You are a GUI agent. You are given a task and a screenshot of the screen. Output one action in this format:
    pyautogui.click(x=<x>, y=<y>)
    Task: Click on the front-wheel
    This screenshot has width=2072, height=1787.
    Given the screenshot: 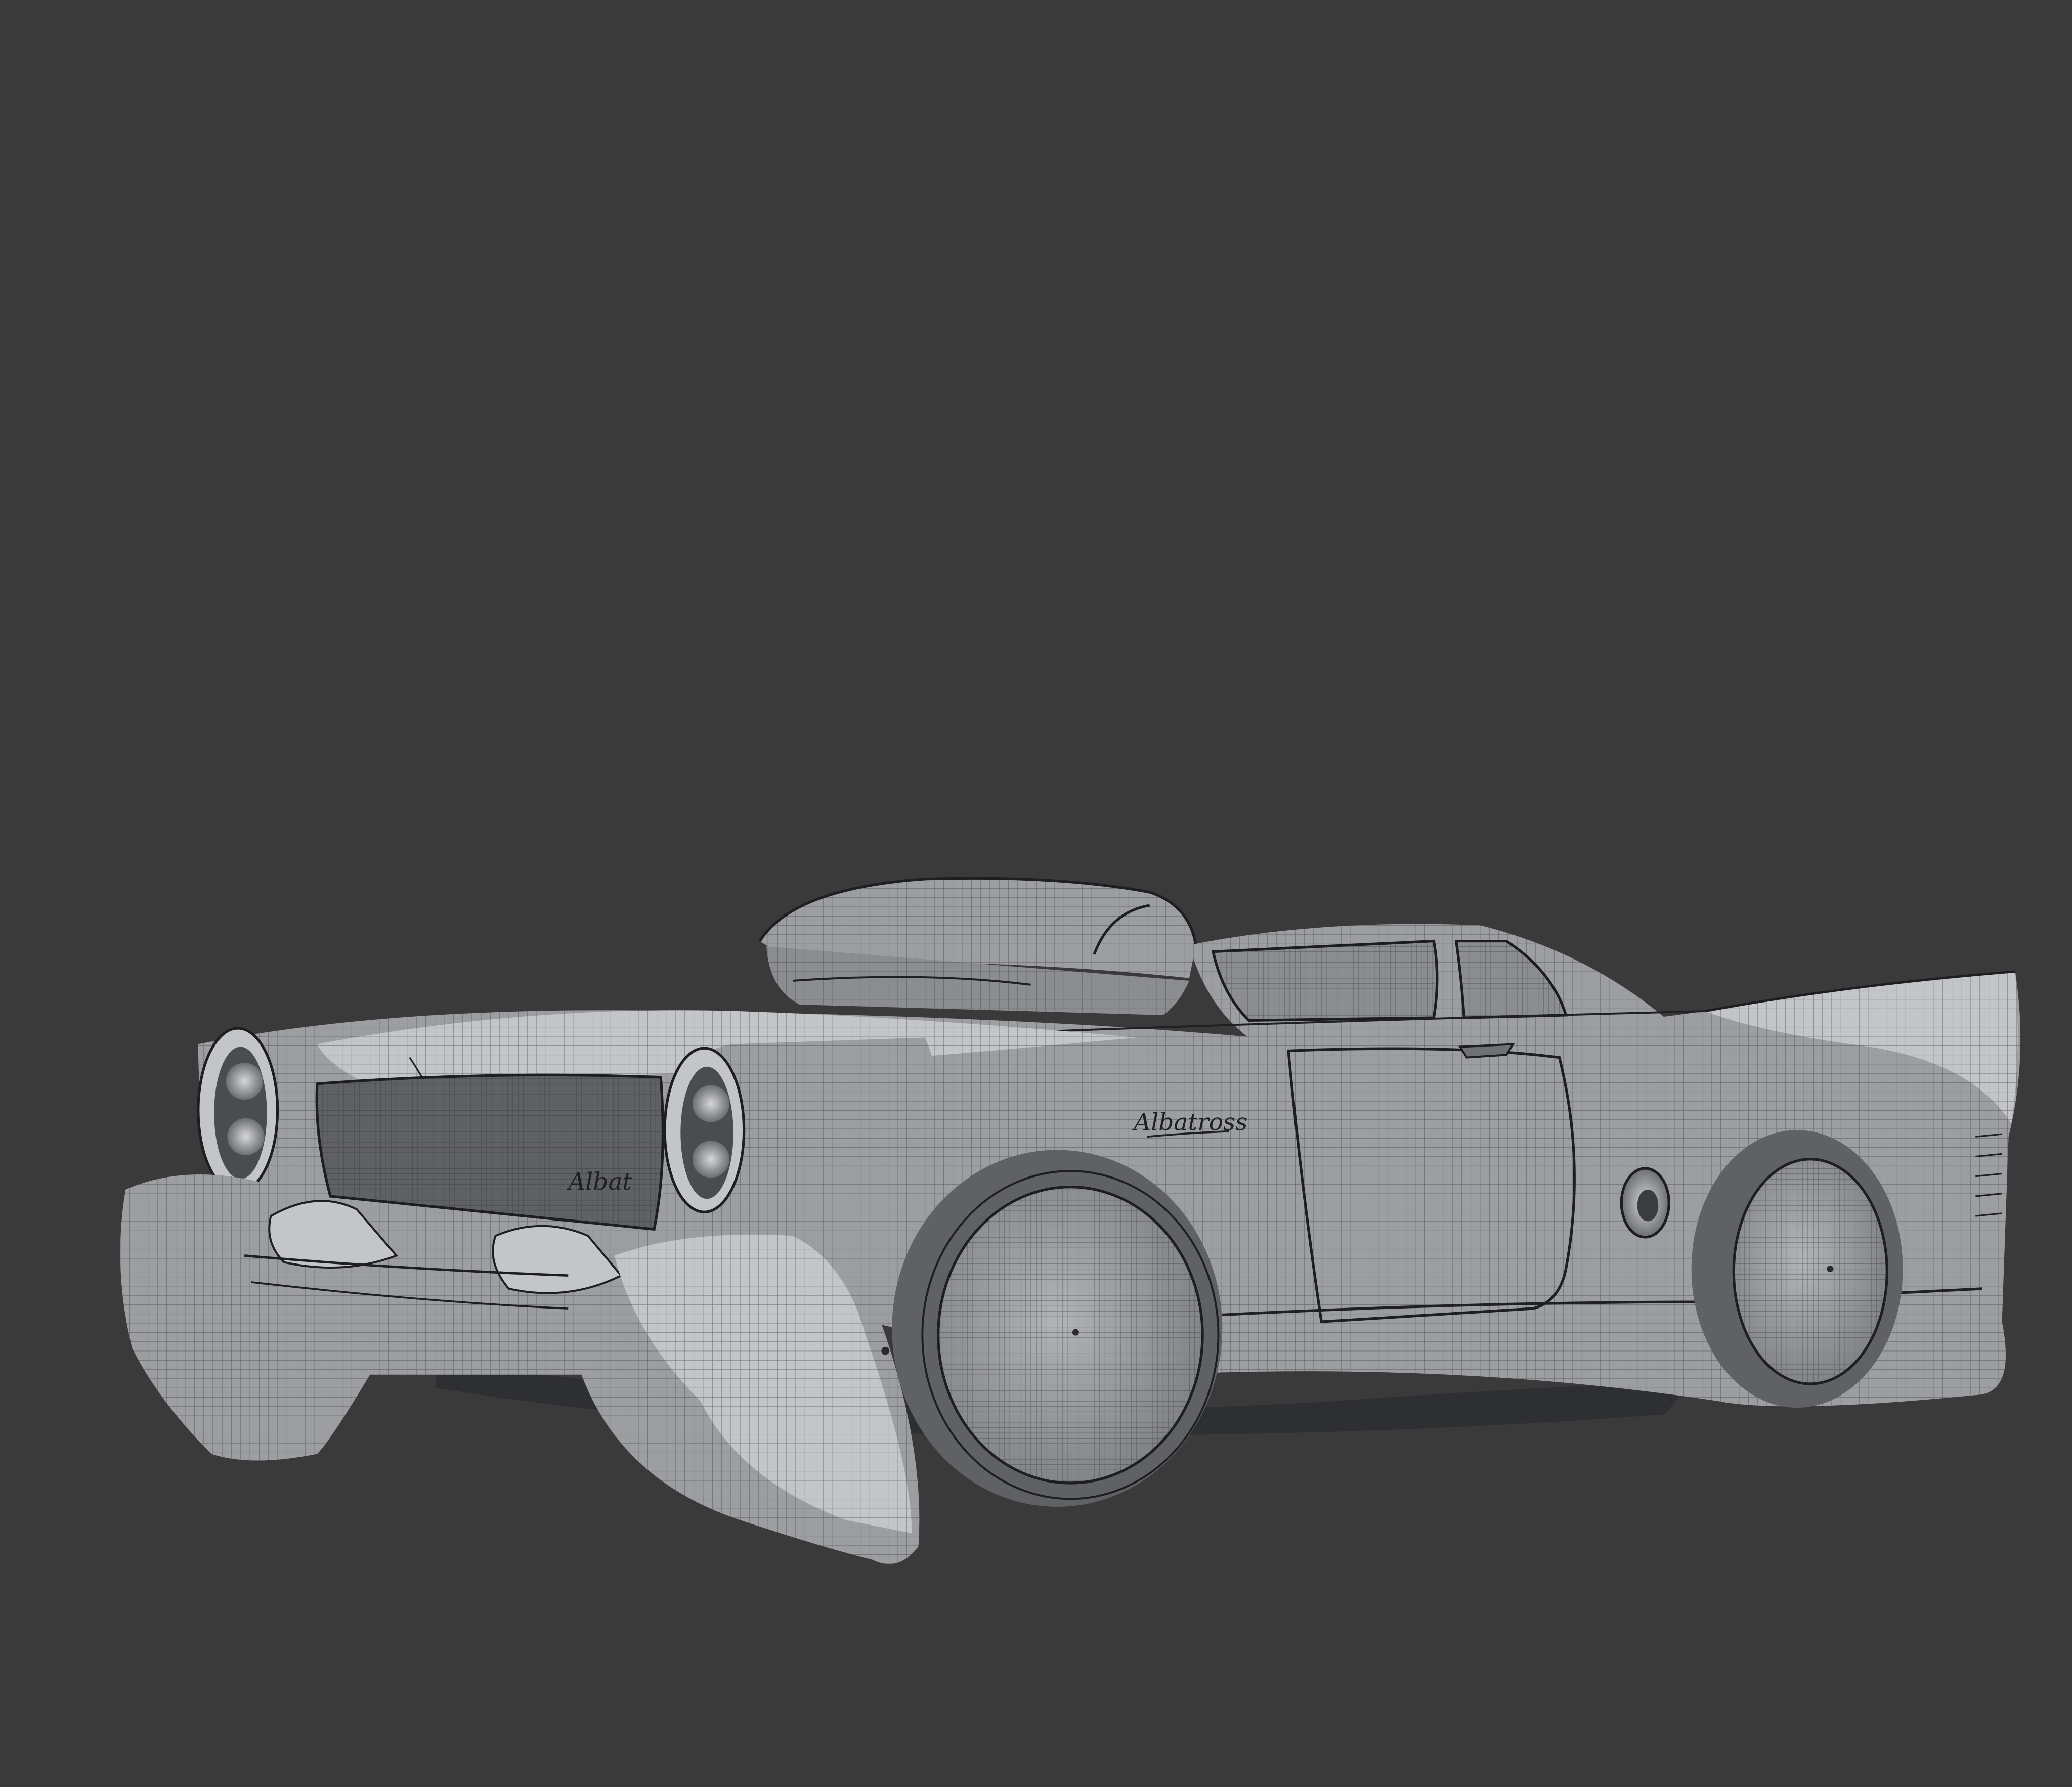 What is the action you would take?
    pyautogui.click(x=1057, y=1328)
    